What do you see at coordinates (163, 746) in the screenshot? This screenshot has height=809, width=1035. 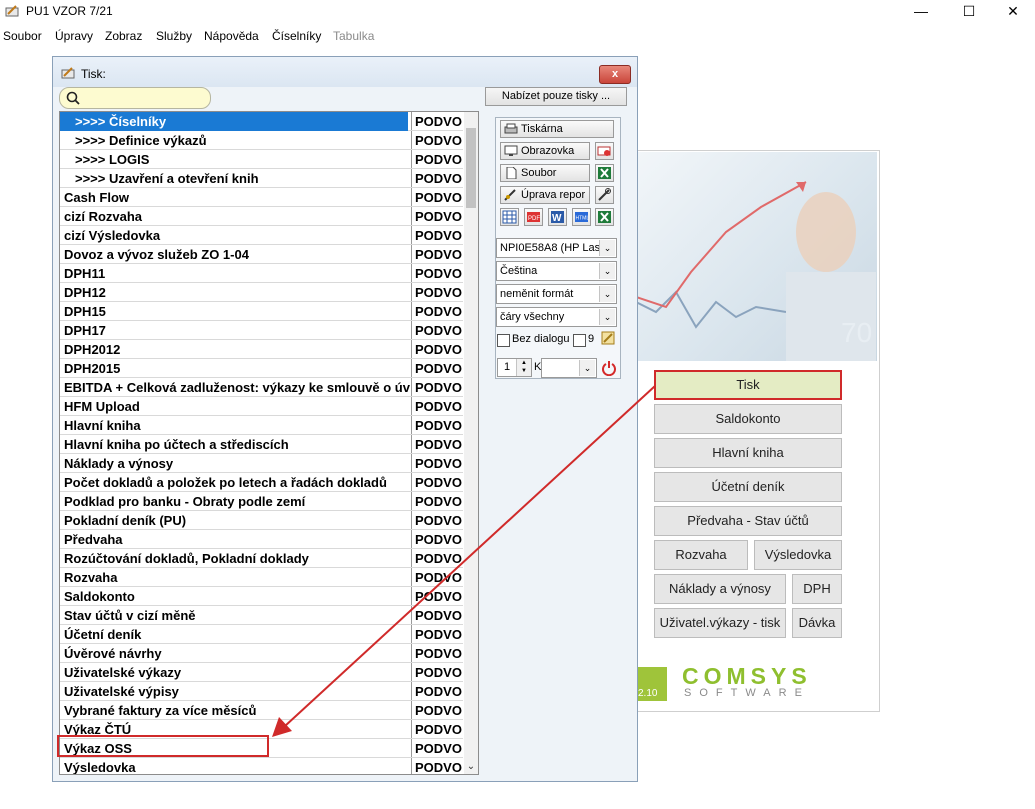 I see `highlight-box-vykaz-oss` at bounding box center [163, 746].